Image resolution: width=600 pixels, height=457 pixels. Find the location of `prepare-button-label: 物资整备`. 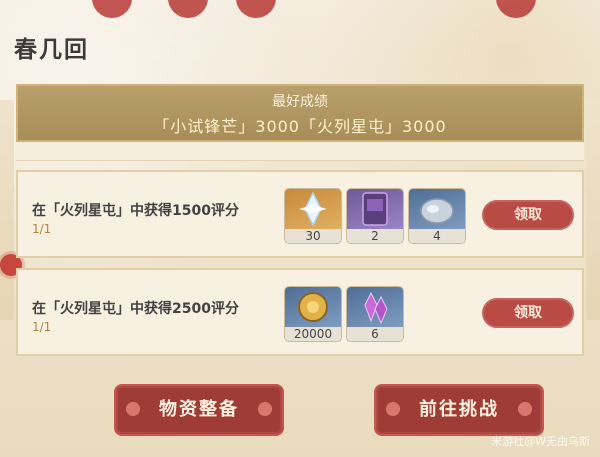

prepare-button-label: 物资整备 is located at coordinates (199, 409).